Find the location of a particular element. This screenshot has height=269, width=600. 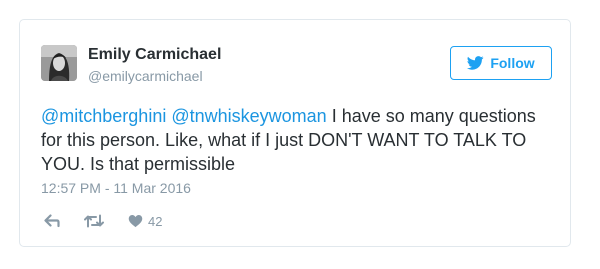

author-handle: @emilycarmichael is located at coordinates (145, 76).